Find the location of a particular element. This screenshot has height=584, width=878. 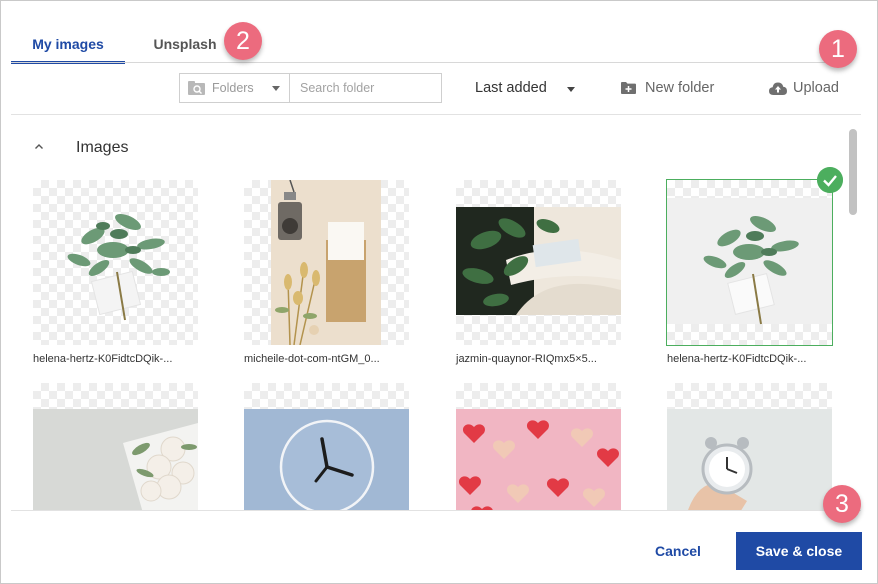

section-title: Images is located at coordinates (102, 147).